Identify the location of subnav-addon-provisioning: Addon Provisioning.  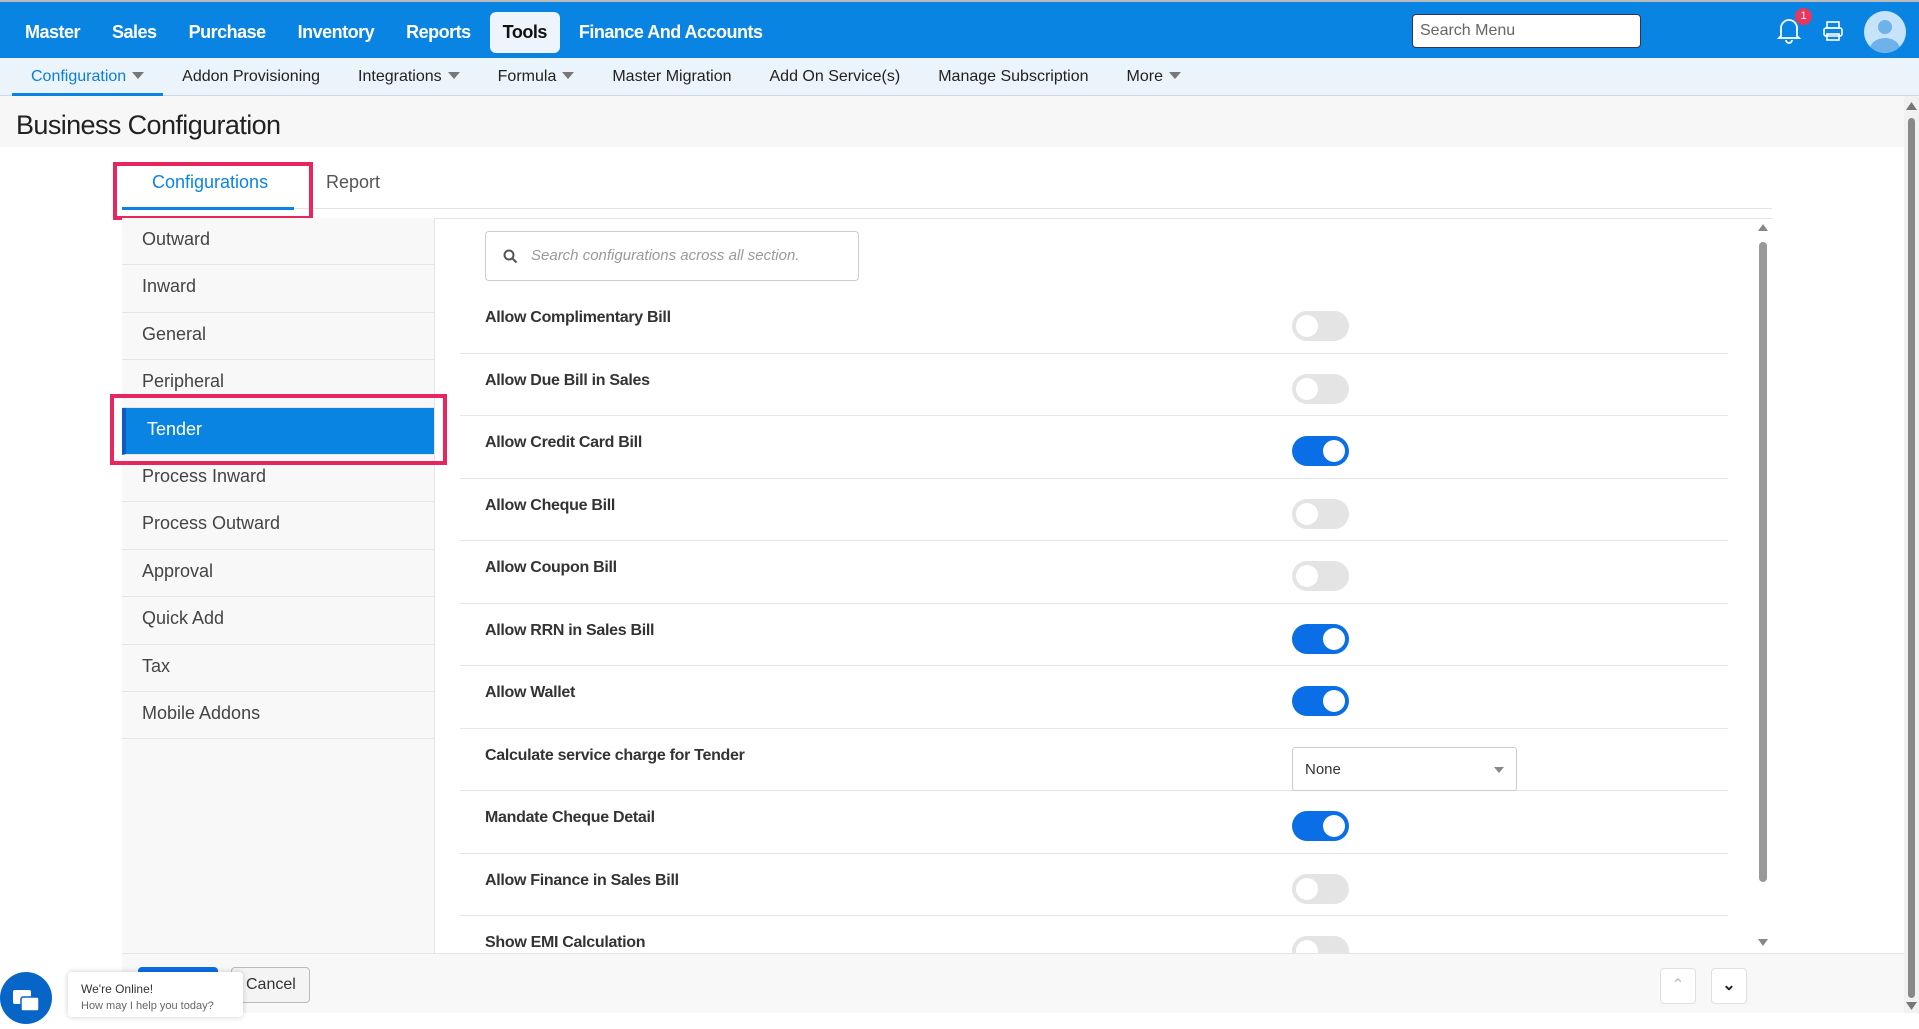
(251, 77).